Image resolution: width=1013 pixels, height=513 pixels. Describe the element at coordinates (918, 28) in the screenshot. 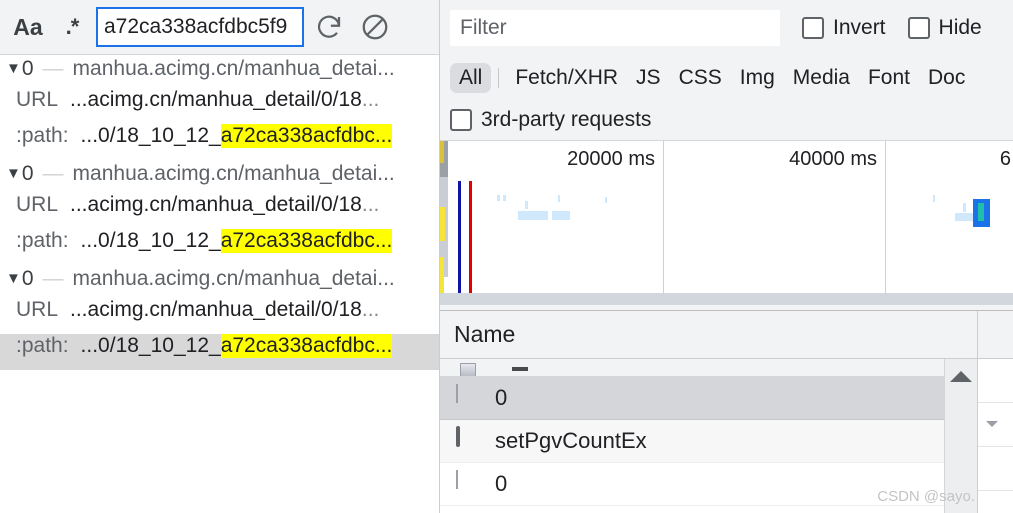

I see `hide-checkbox` at that location.